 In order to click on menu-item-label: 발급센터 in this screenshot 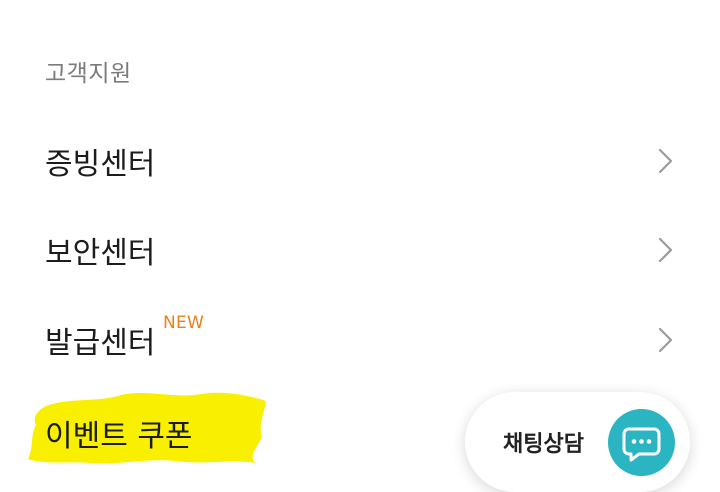, I will do `click(100, 343)`.